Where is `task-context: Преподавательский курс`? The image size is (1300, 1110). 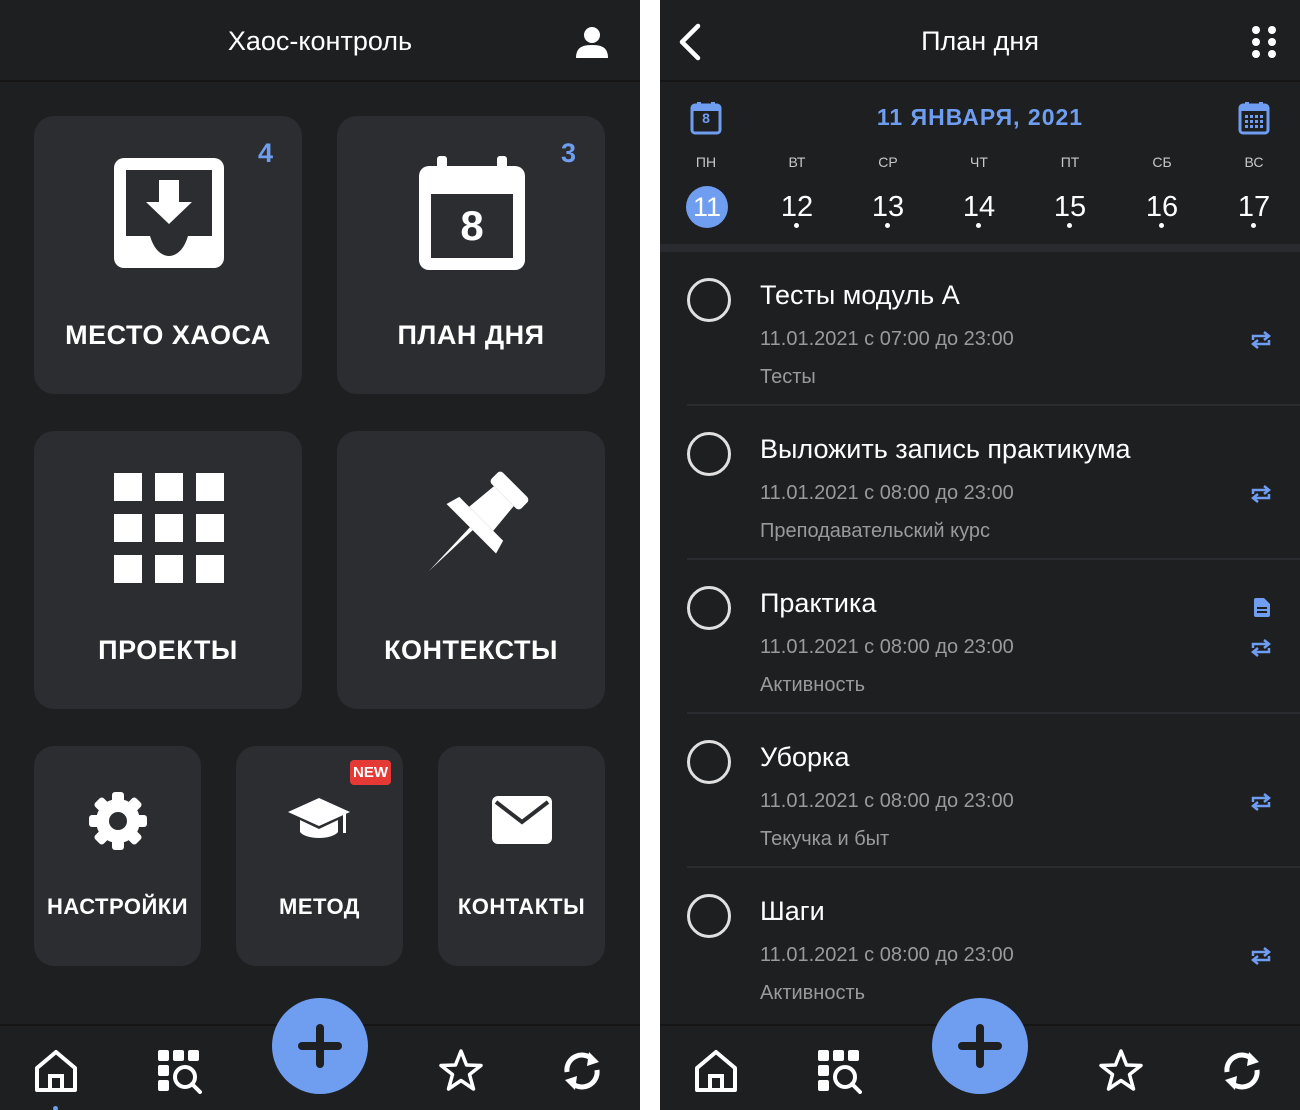
task-context: Преподавательский курс is located at coordinates (875, 531).